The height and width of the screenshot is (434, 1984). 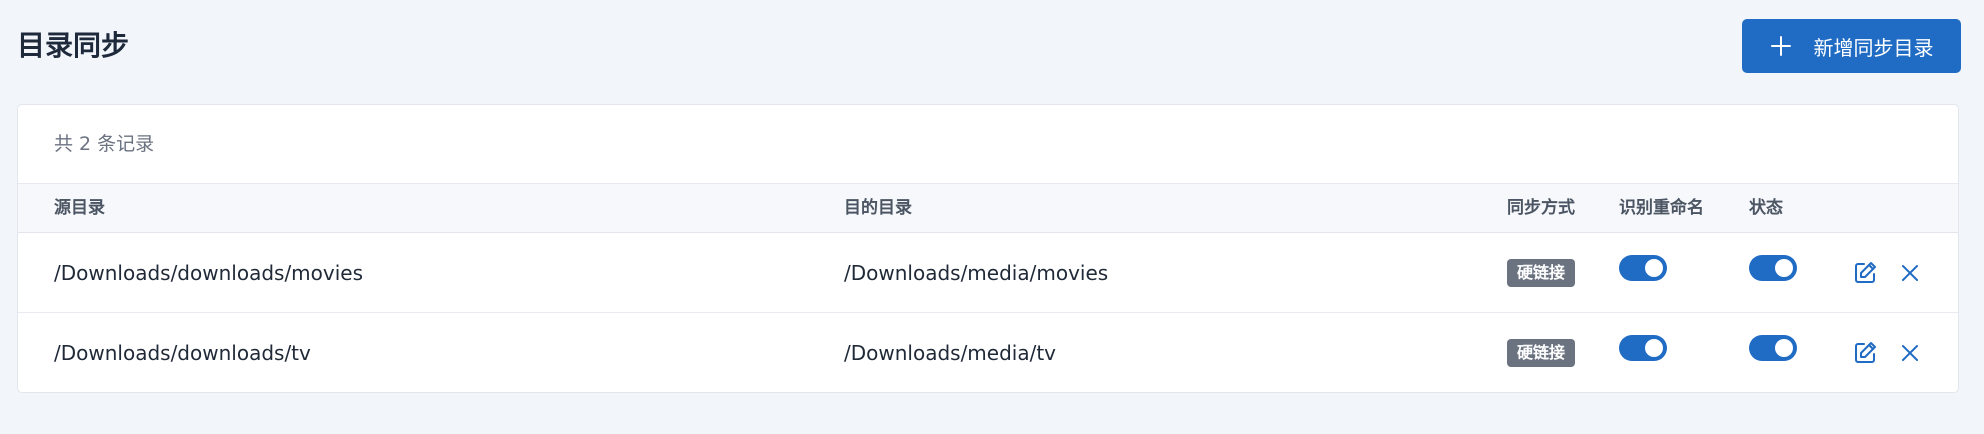 What do you see at coordinates (976, 272) in the screenshot?
I see `target-path: /Downloads/media/movies` at bounding box center [976, 272].